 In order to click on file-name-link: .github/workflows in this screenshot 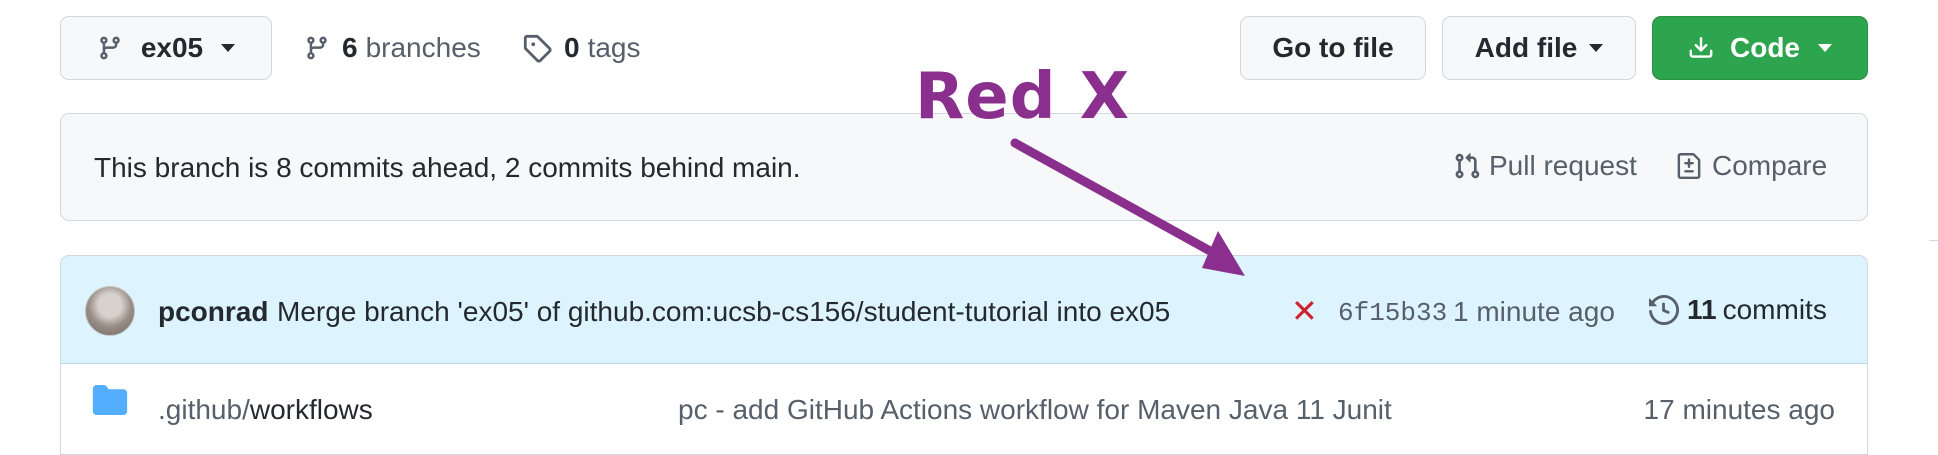, I will do `click(265, 410)`.